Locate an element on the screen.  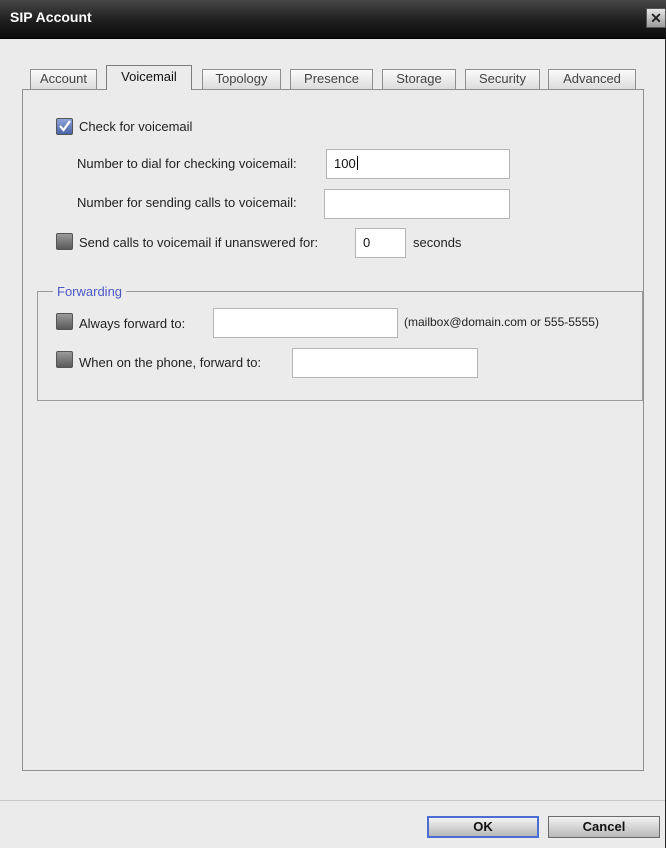
phone-forward-label: When on the phone, forward to: is located at coordinates (170, 362).